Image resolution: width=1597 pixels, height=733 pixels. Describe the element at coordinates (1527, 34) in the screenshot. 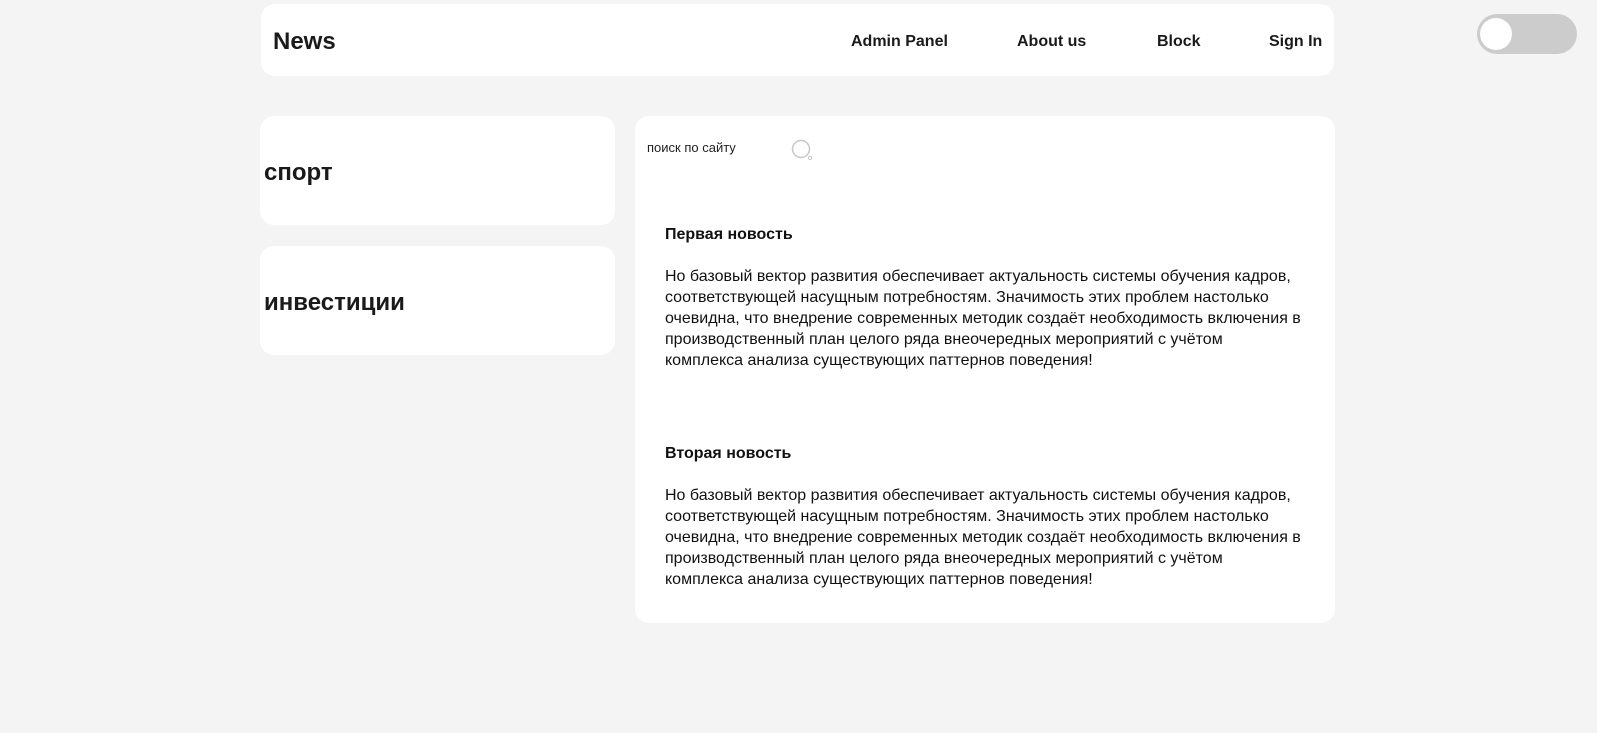

I see `theme-toggle` at that location.